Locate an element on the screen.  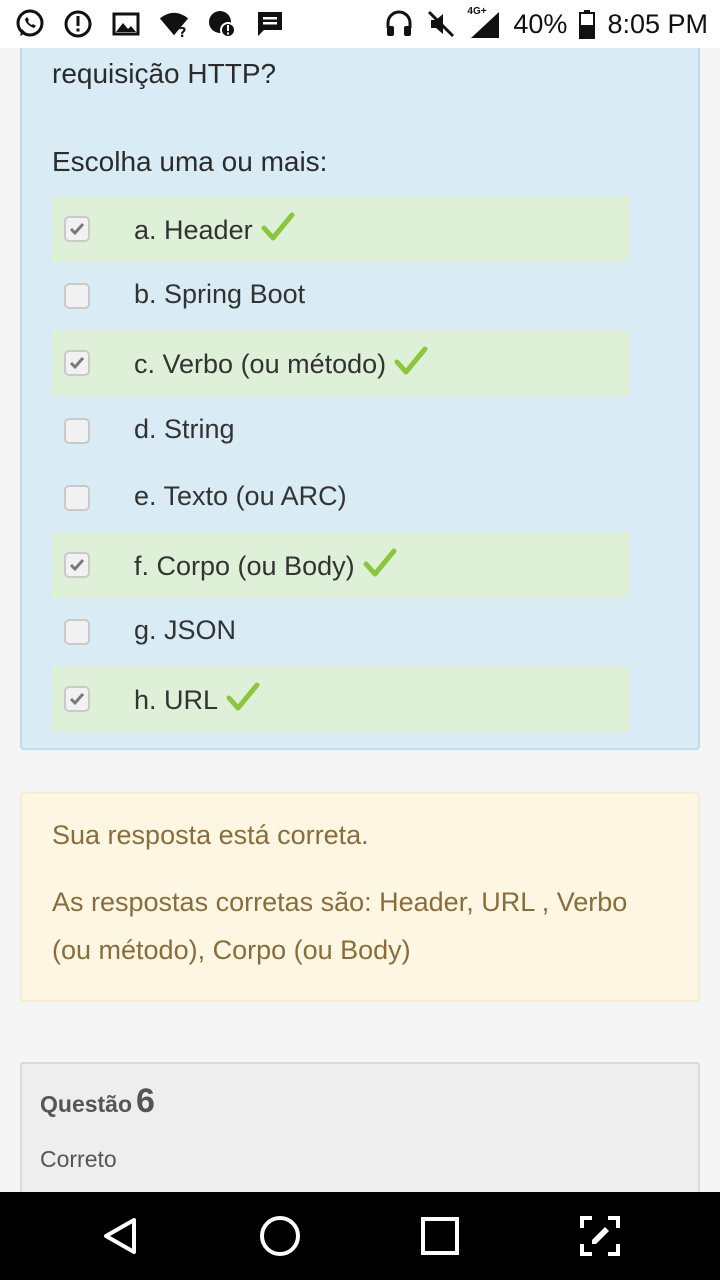
answer-option: g. JSON is located at coordinates (341, 632).